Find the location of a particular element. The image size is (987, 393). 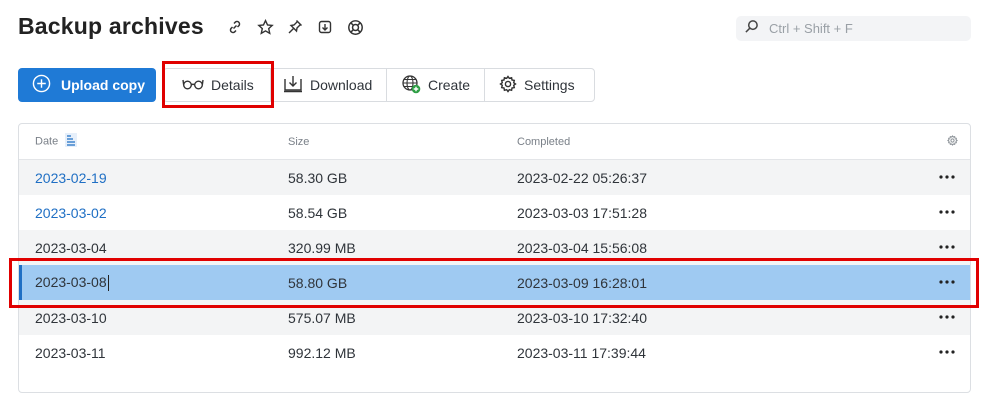

row-date: 2023-03-04 is located at coordinates (71, 247).